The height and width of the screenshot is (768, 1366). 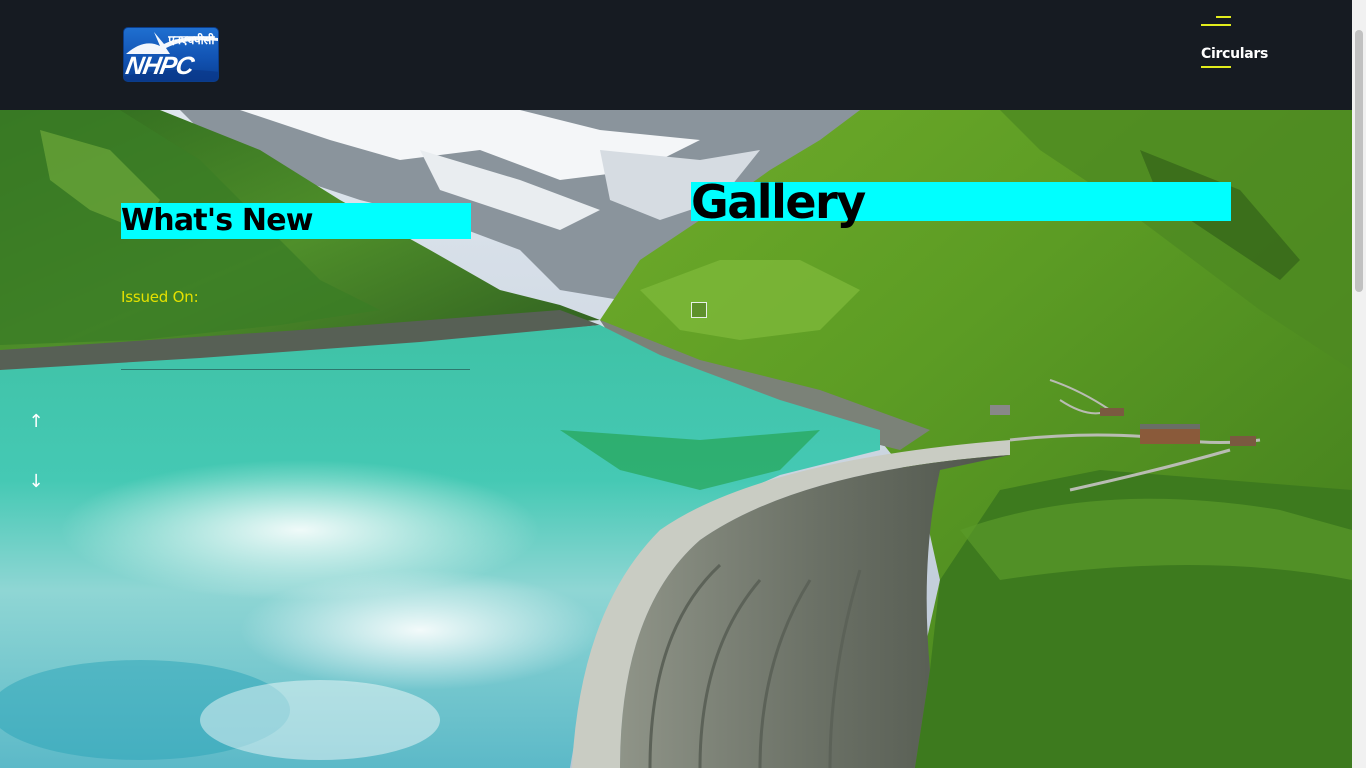 I want to click on scroll-up-arrow-icon: ↑, so click(x=36, y=422).